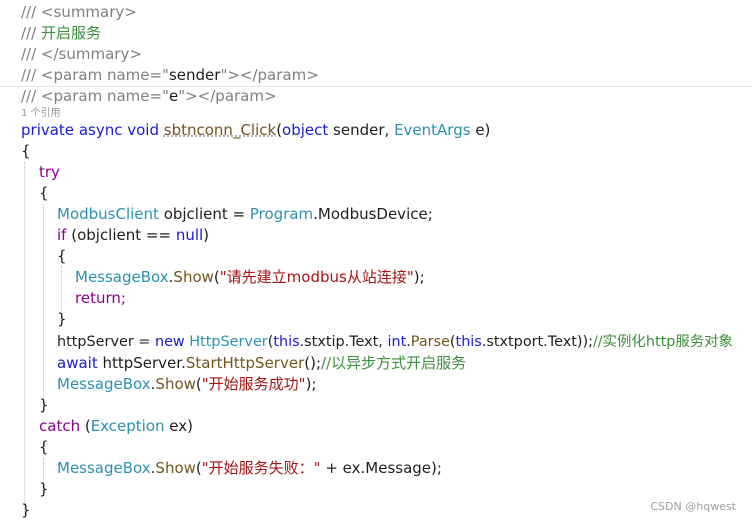 The width and height of the screenshot is (752, 524). What do you see at coordinates (85, 426) in the screenshot?
I see `code-text: (` at bounding box center [85, 426].